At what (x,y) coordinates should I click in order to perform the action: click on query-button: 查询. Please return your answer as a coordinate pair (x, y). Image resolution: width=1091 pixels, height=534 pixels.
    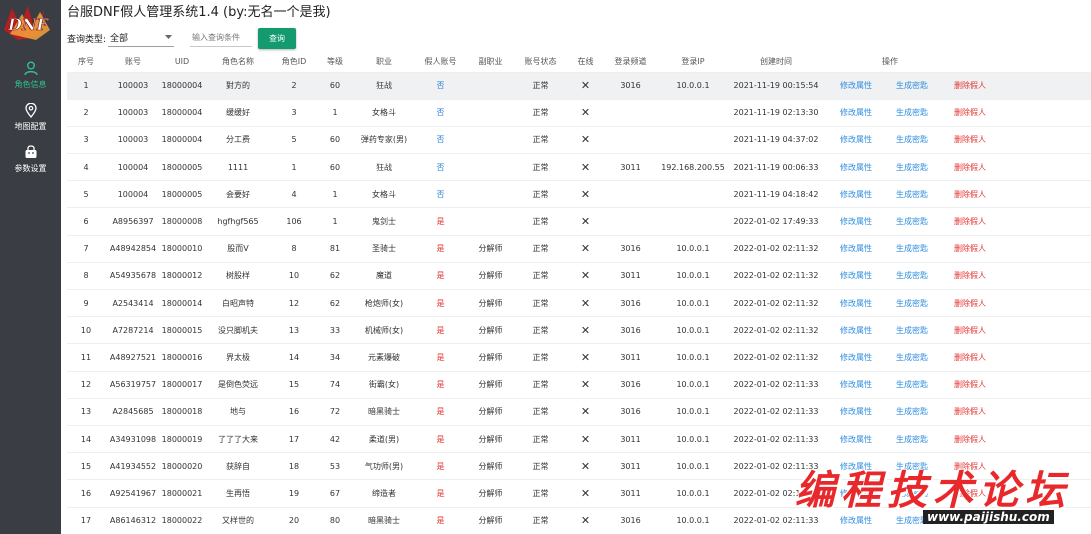
    Looking at the image, I should click on (277, 38).